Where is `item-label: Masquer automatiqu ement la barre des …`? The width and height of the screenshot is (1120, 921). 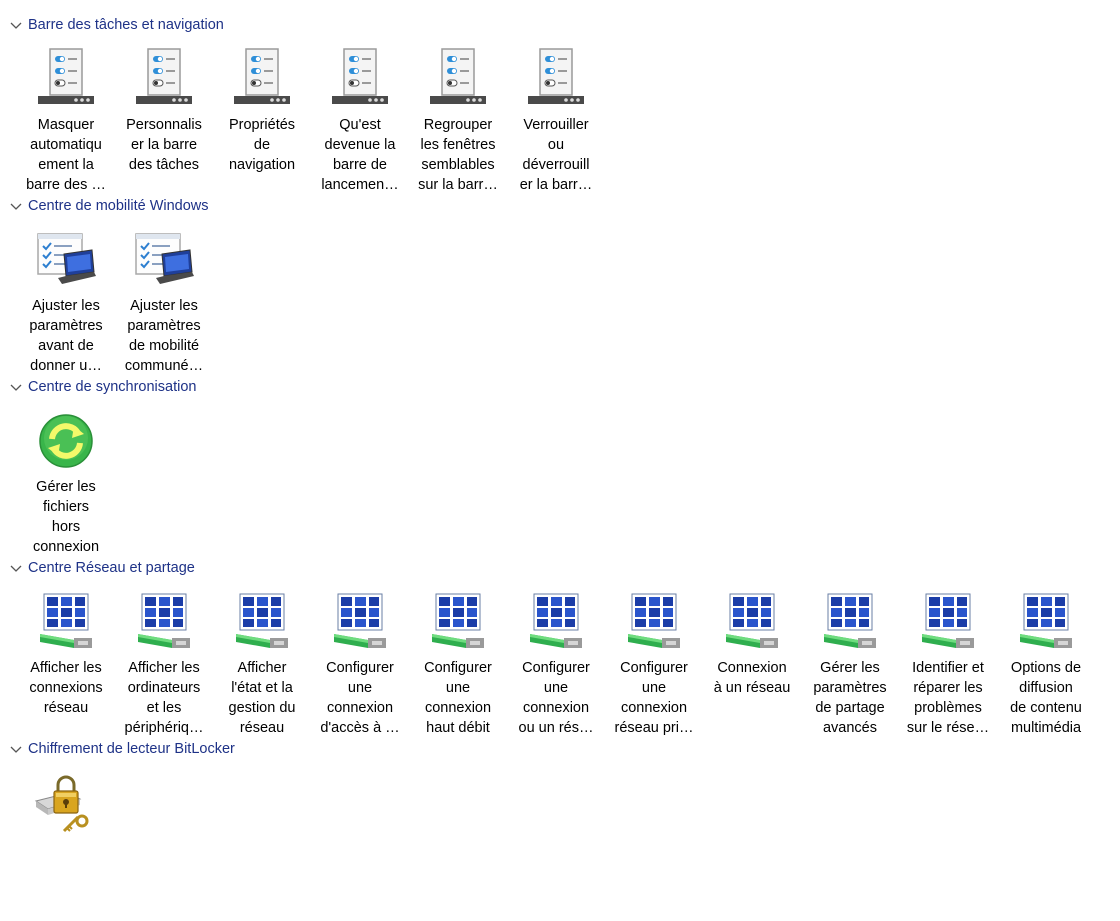 item-label: Masquer automatiqu ement la barre des … is located at coordinates (66, 155).